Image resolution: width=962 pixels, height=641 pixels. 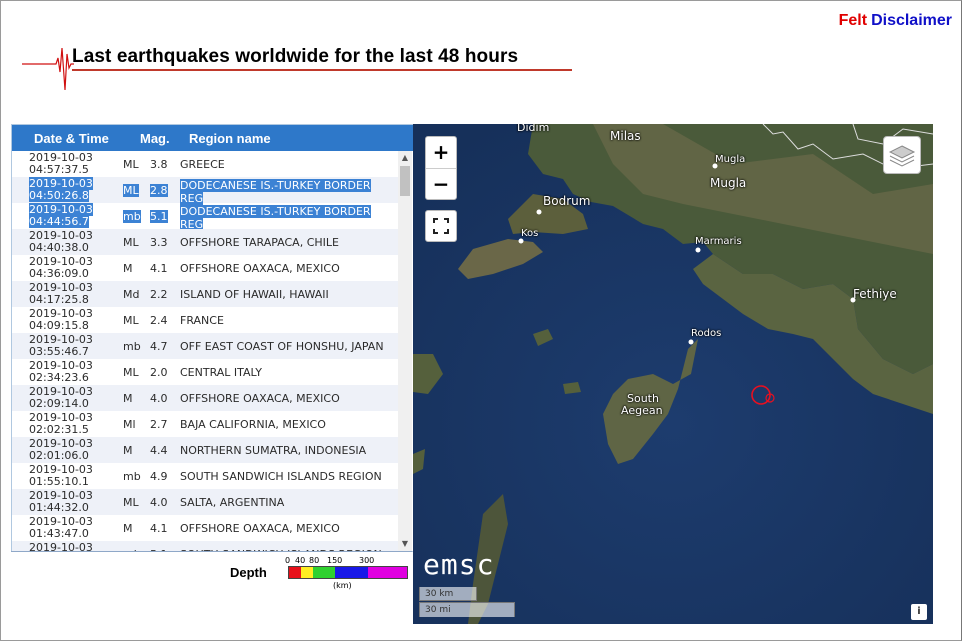 I want to click on magnitude-value: 3.3, so click(x=159, y=242).